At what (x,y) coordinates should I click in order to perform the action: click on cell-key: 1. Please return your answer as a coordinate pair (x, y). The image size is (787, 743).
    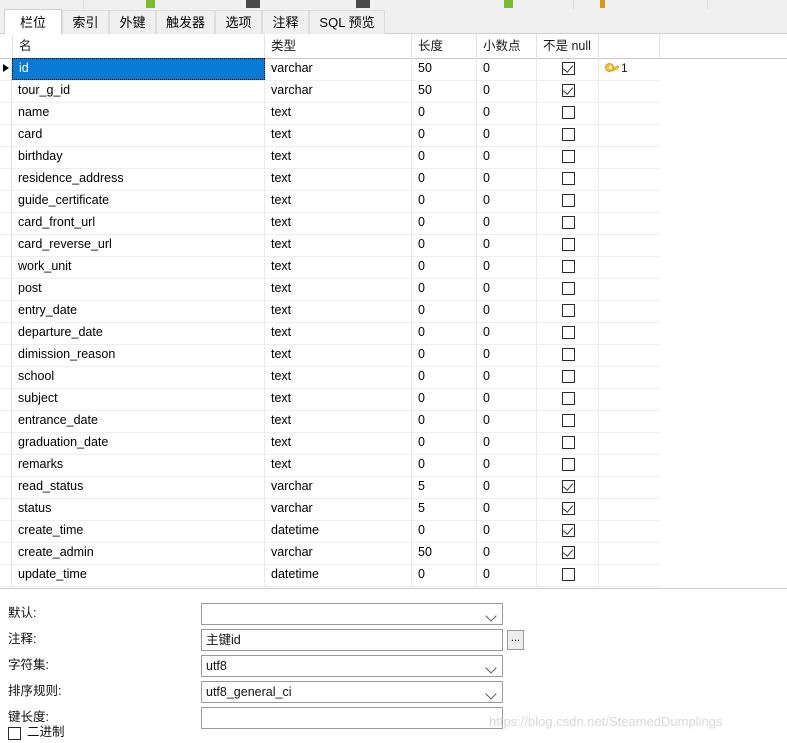
    Looking at the image, I should click on (629, 69).